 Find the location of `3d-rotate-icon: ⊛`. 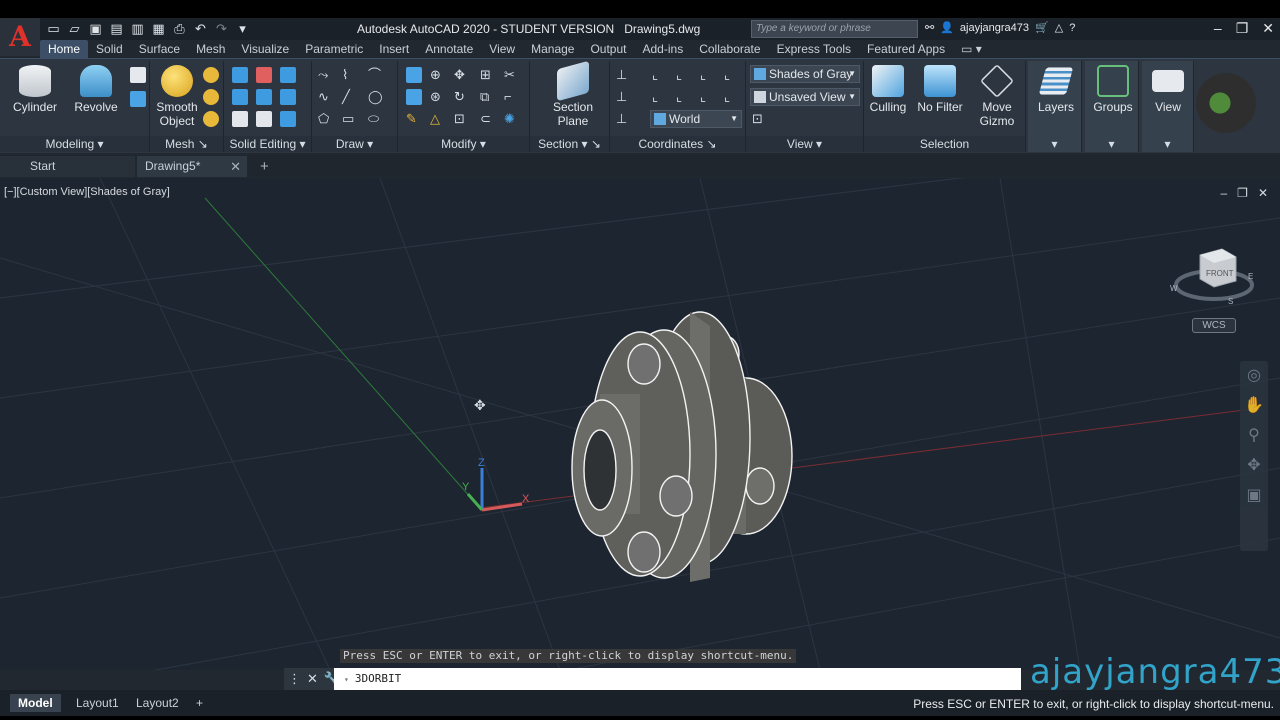

3d-rotate-icon: ⊛ is located at coordinates (438, 97).